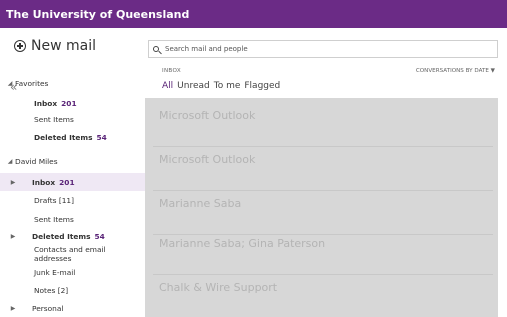  What do you see at coordinates (36, 161) in the screenshot?
I see `folder-label: David Miles` at bounding box center [36, 161].